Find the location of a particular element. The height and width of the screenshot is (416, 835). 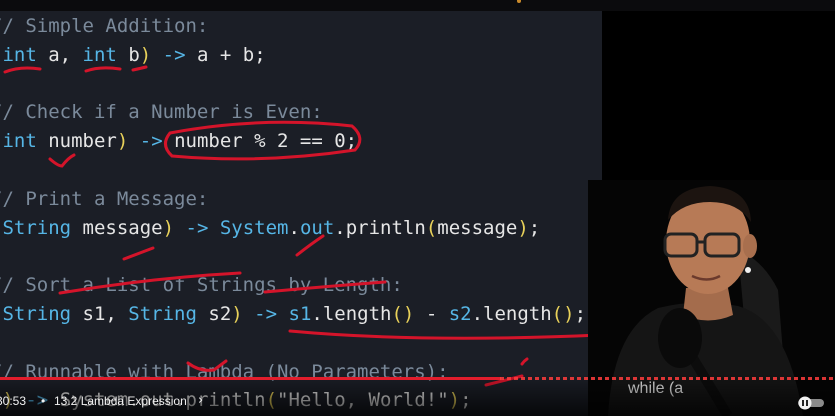

progress-bar is located at coordinates (250, 378).